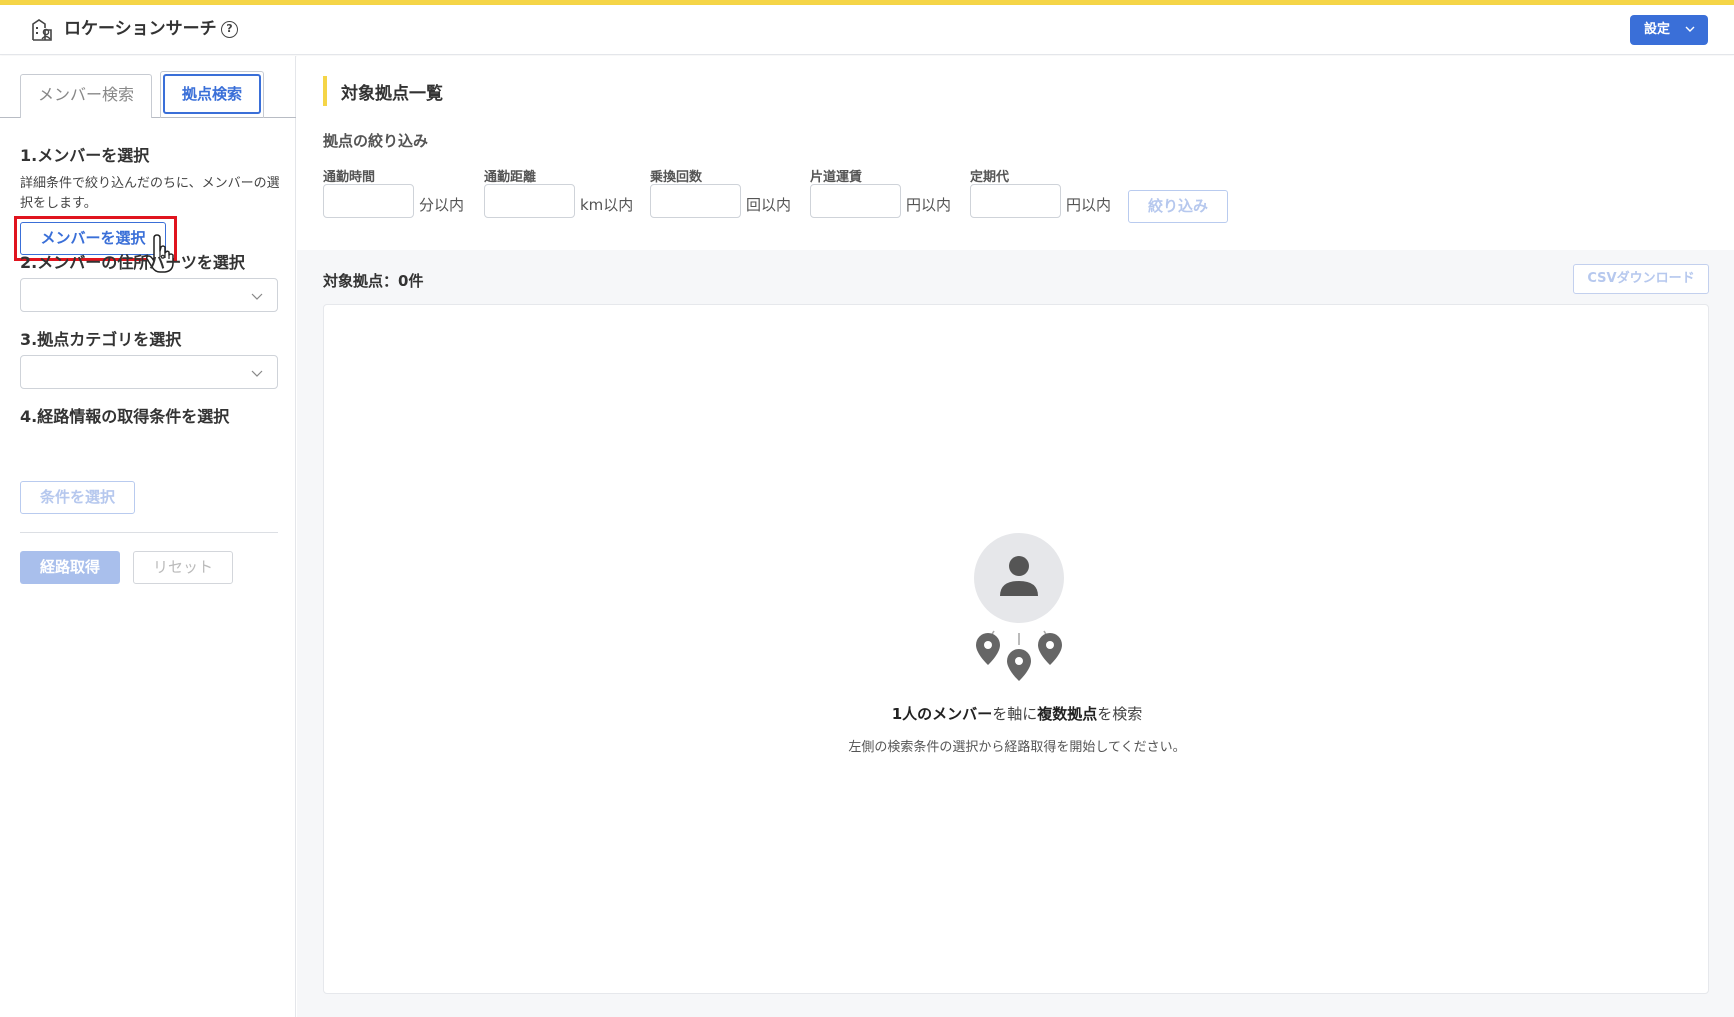 The image size is (1734, 1017). What do you see at coordinates (1019, 607) in the screenshot?
I see `member-locations-illustration-icon` at bounding box center [1019, 607].